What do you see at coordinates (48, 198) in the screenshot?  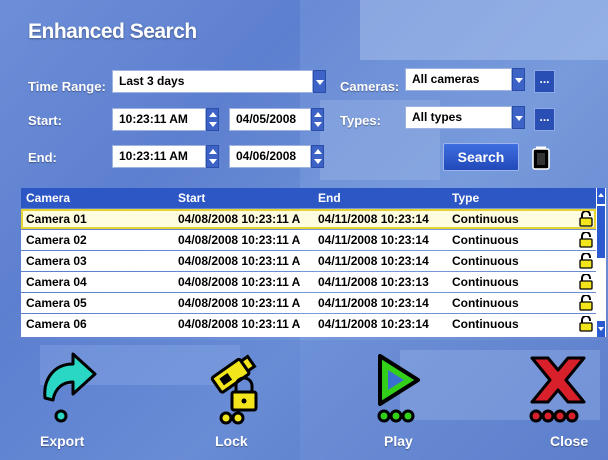 I see `column-camera: Camera` at bounding box center [48, 198].